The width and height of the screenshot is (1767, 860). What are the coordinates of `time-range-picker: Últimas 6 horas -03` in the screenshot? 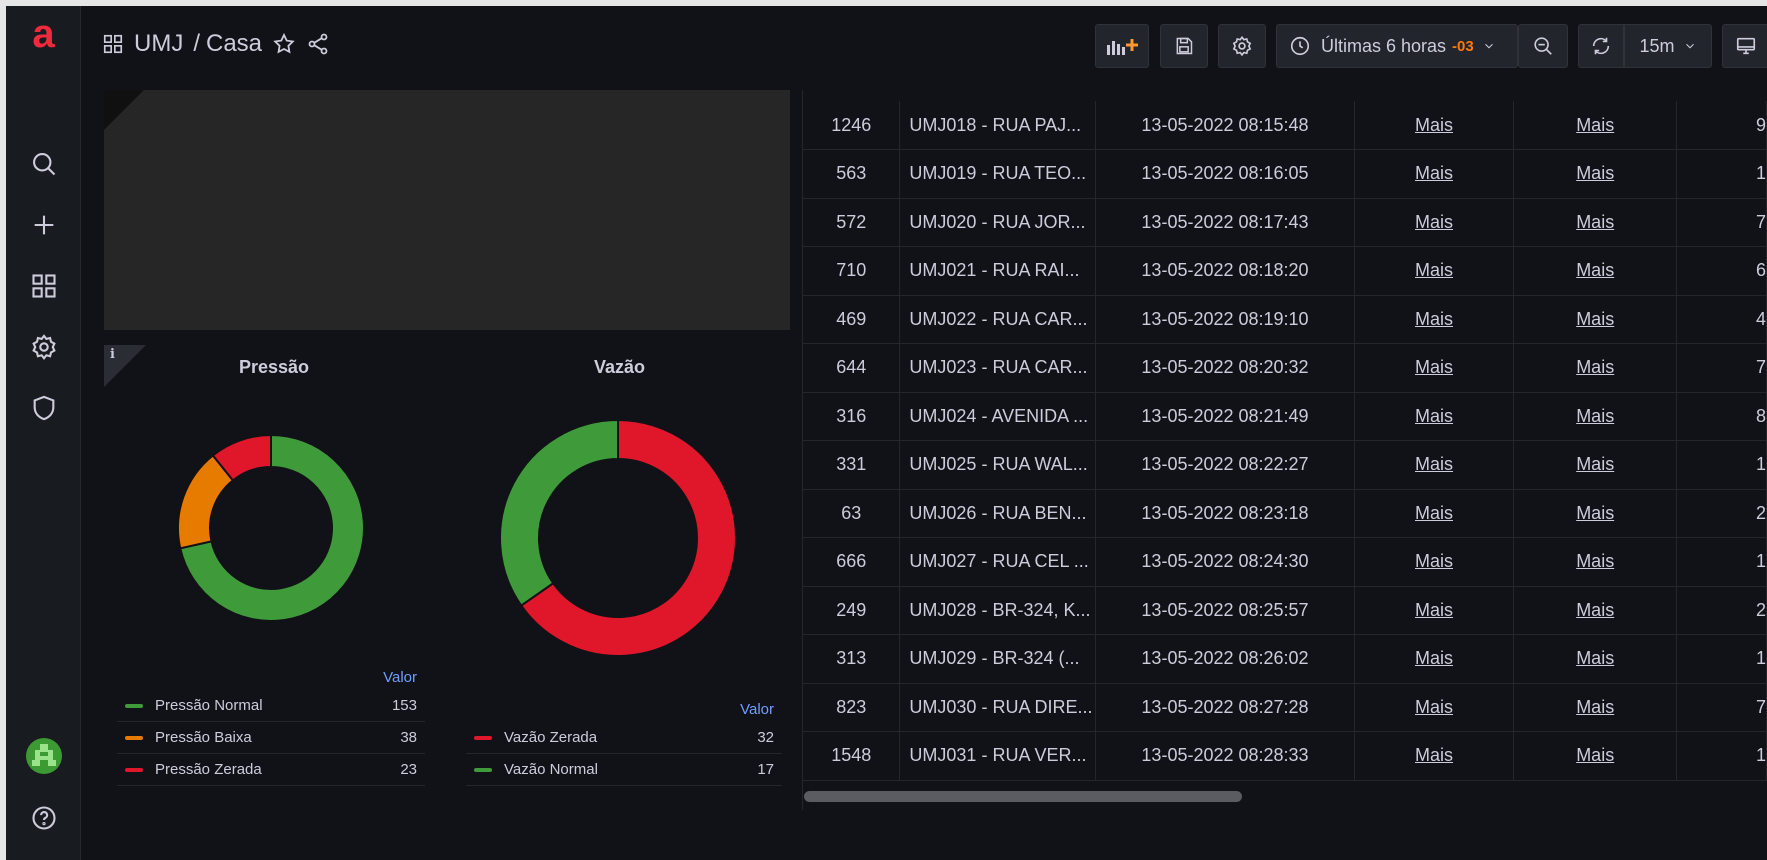 It's located at (1397, 46).